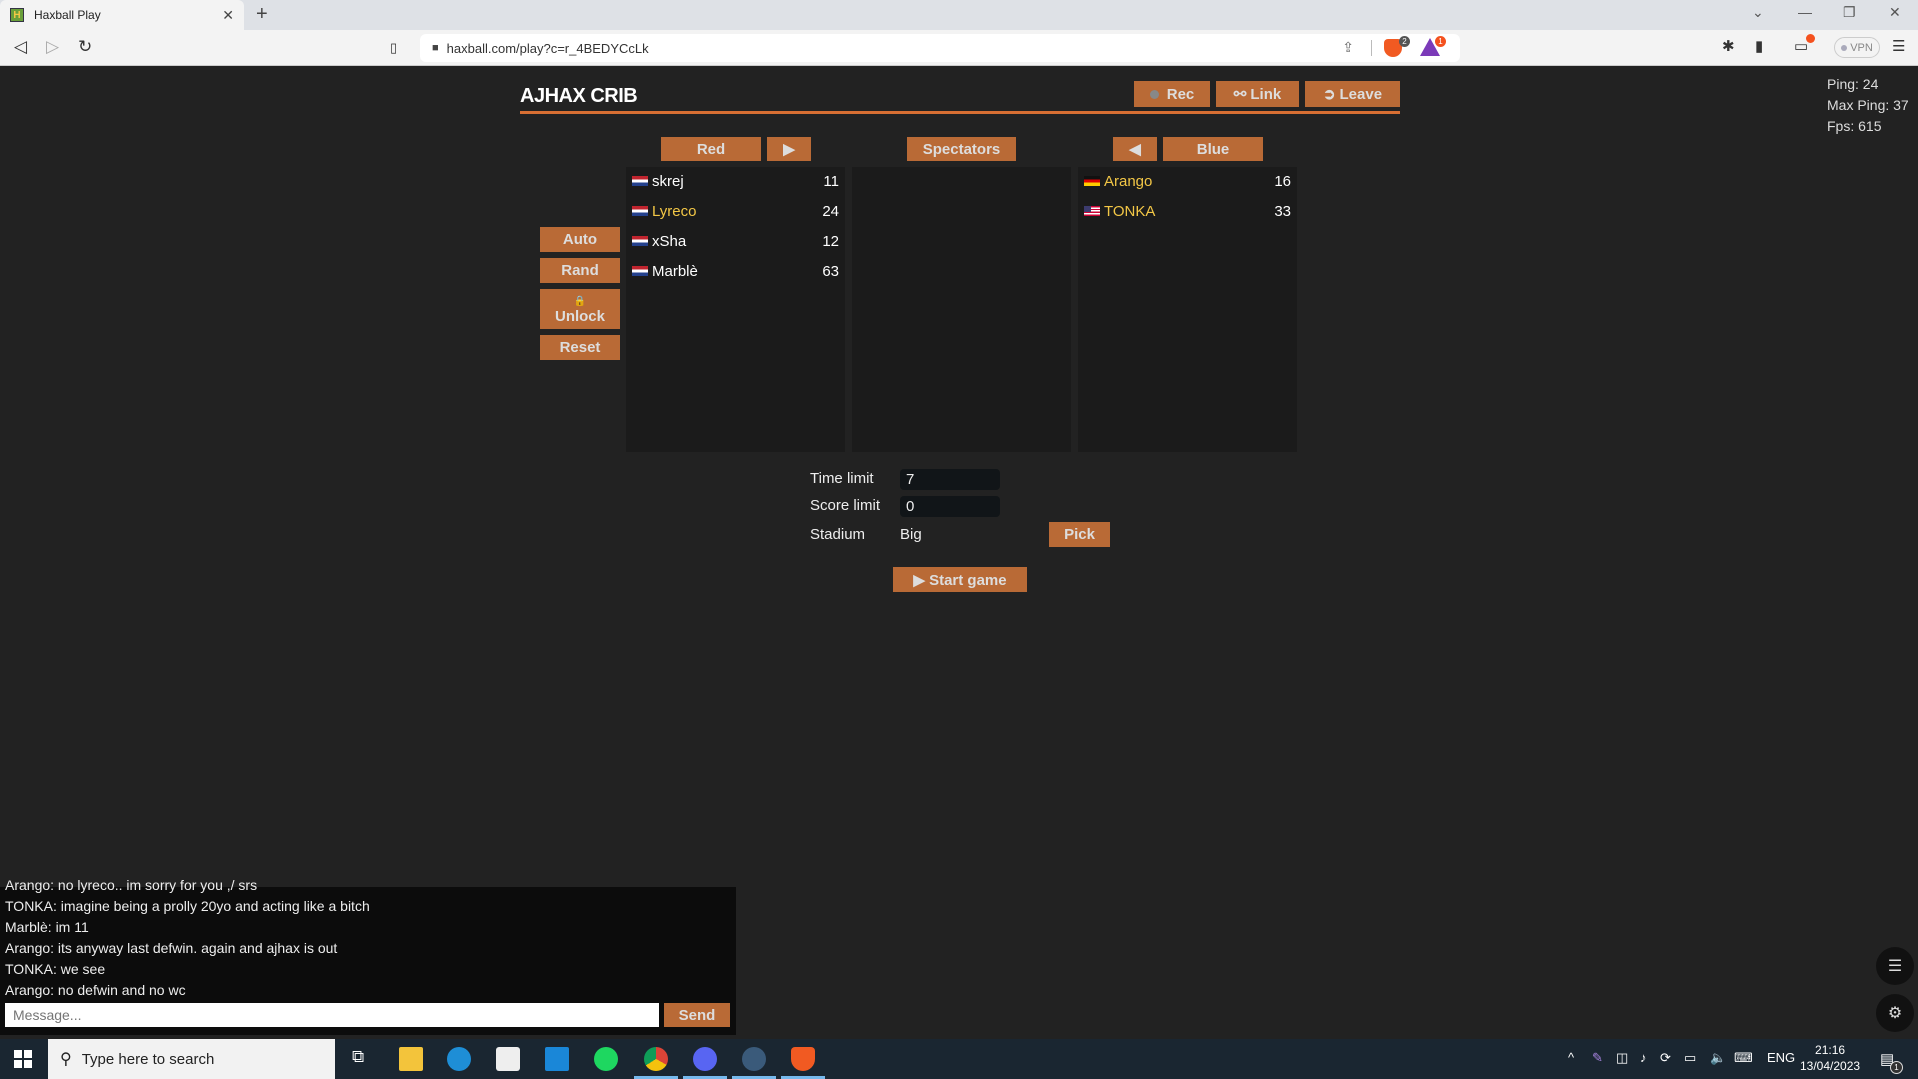  What do you see at coordinates (580, 309) in the screenshot?
I see `unlock-button: 🔒 Unlock` at bounding box center [580, 309].